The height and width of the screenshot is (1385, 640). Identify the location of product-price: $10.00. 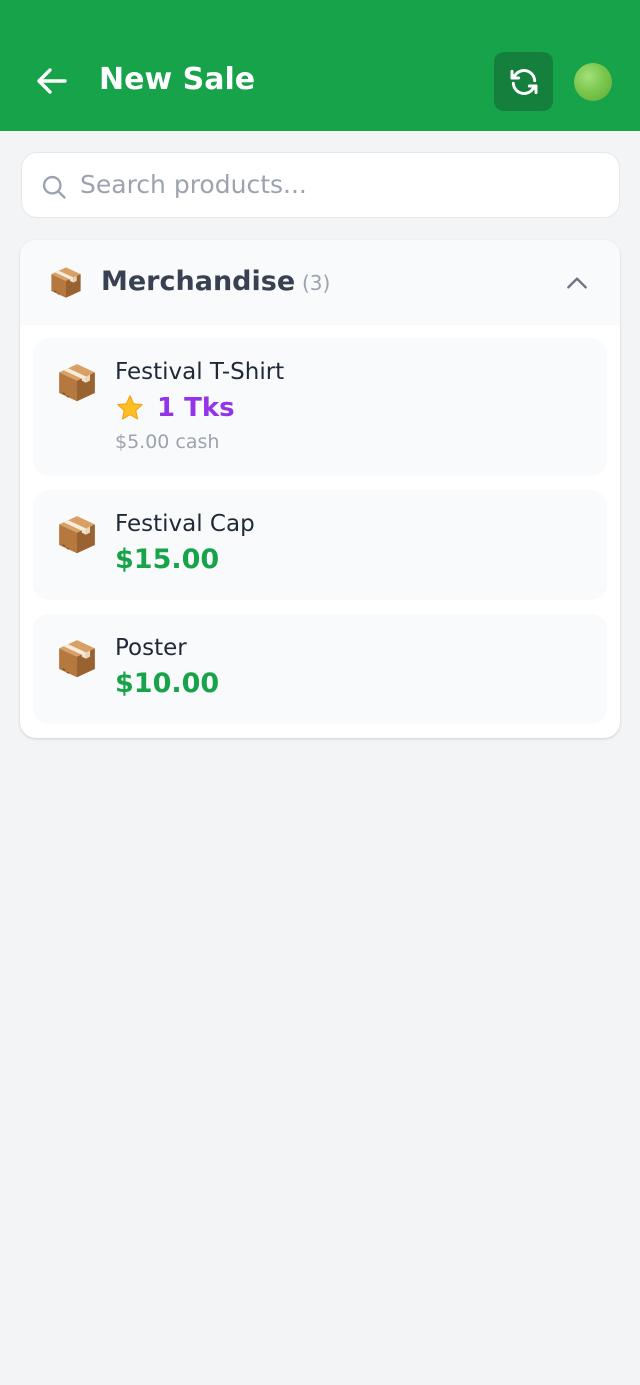
(167, 683).